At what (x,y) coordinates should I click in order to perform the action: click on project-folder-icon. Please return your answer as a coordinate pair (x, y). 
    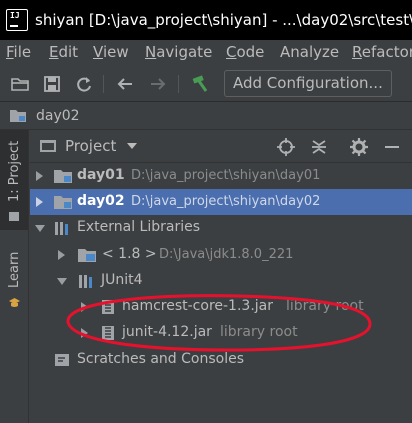
    Looking at the image, I should click on (14, 216).